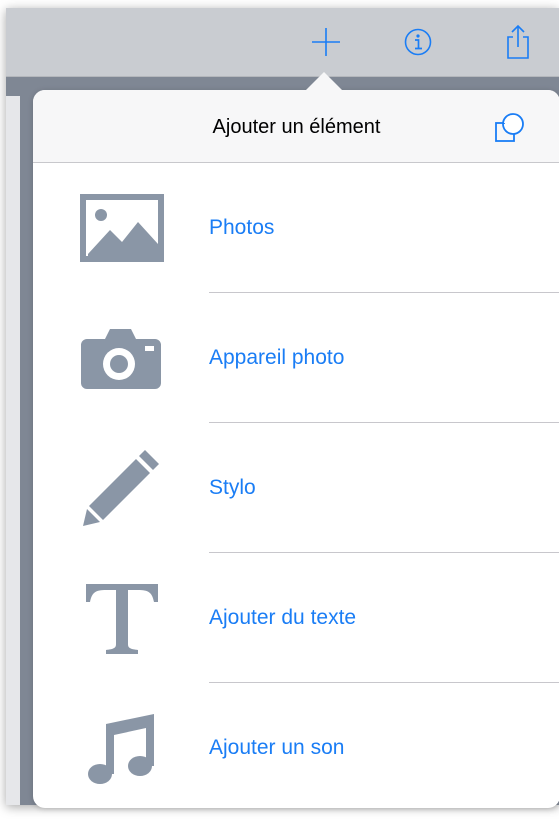 Image resolution: width=559 pixels, height=820 pixels. Describe the element at coordinates (241, 228) in the screenshot. I see `list-item-label: Photos` at that location.